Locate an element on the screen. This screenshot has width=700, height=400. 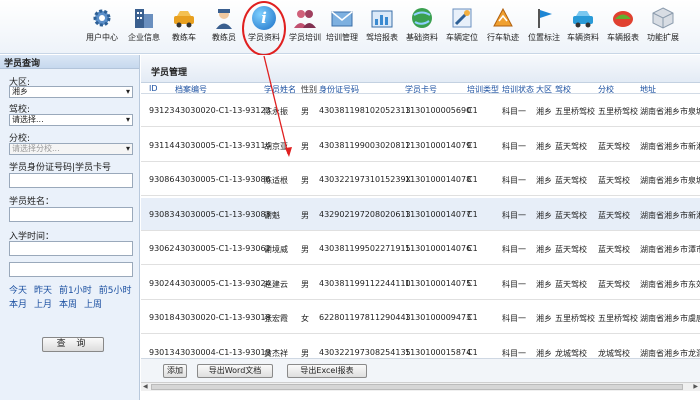
col-id-card: 身份证号码 is located at coordinates (339, 88).